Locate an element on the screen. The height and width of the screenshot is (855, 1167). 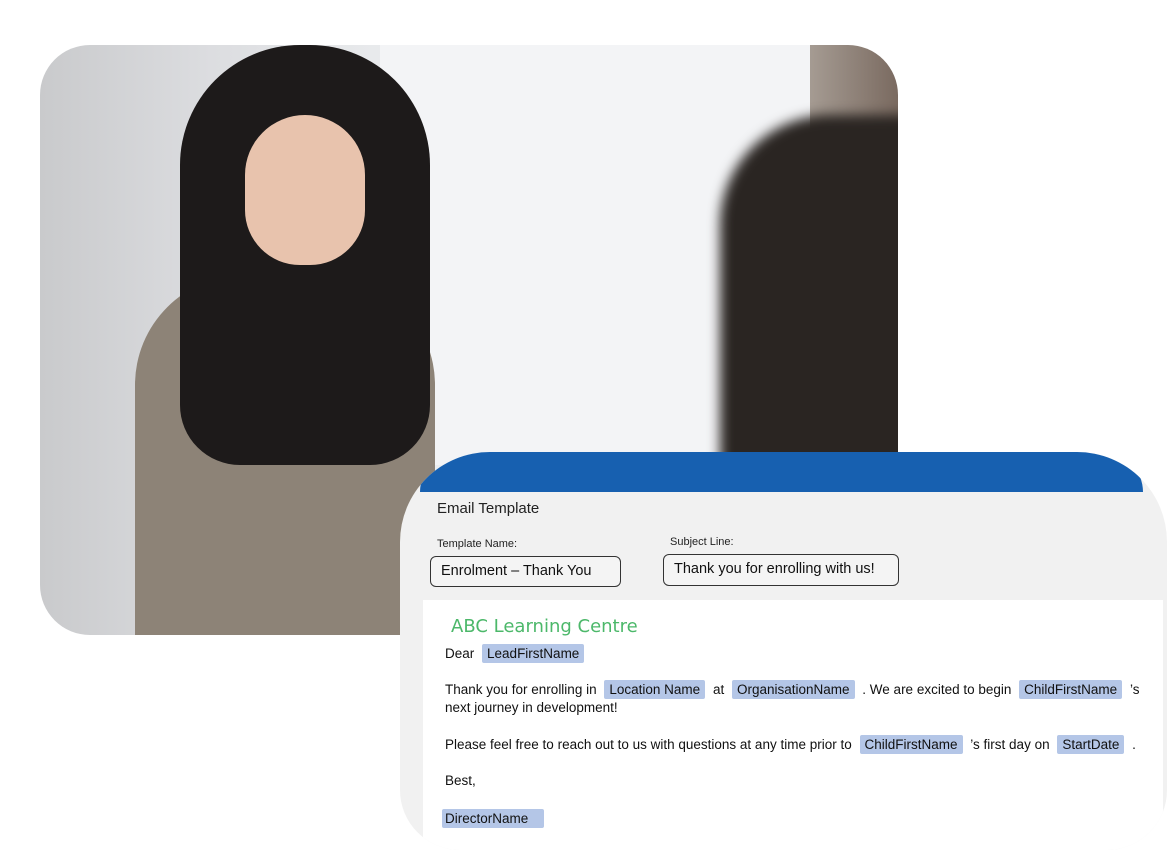
location-name-tag: Location Name is located at coordinates (655, 689).